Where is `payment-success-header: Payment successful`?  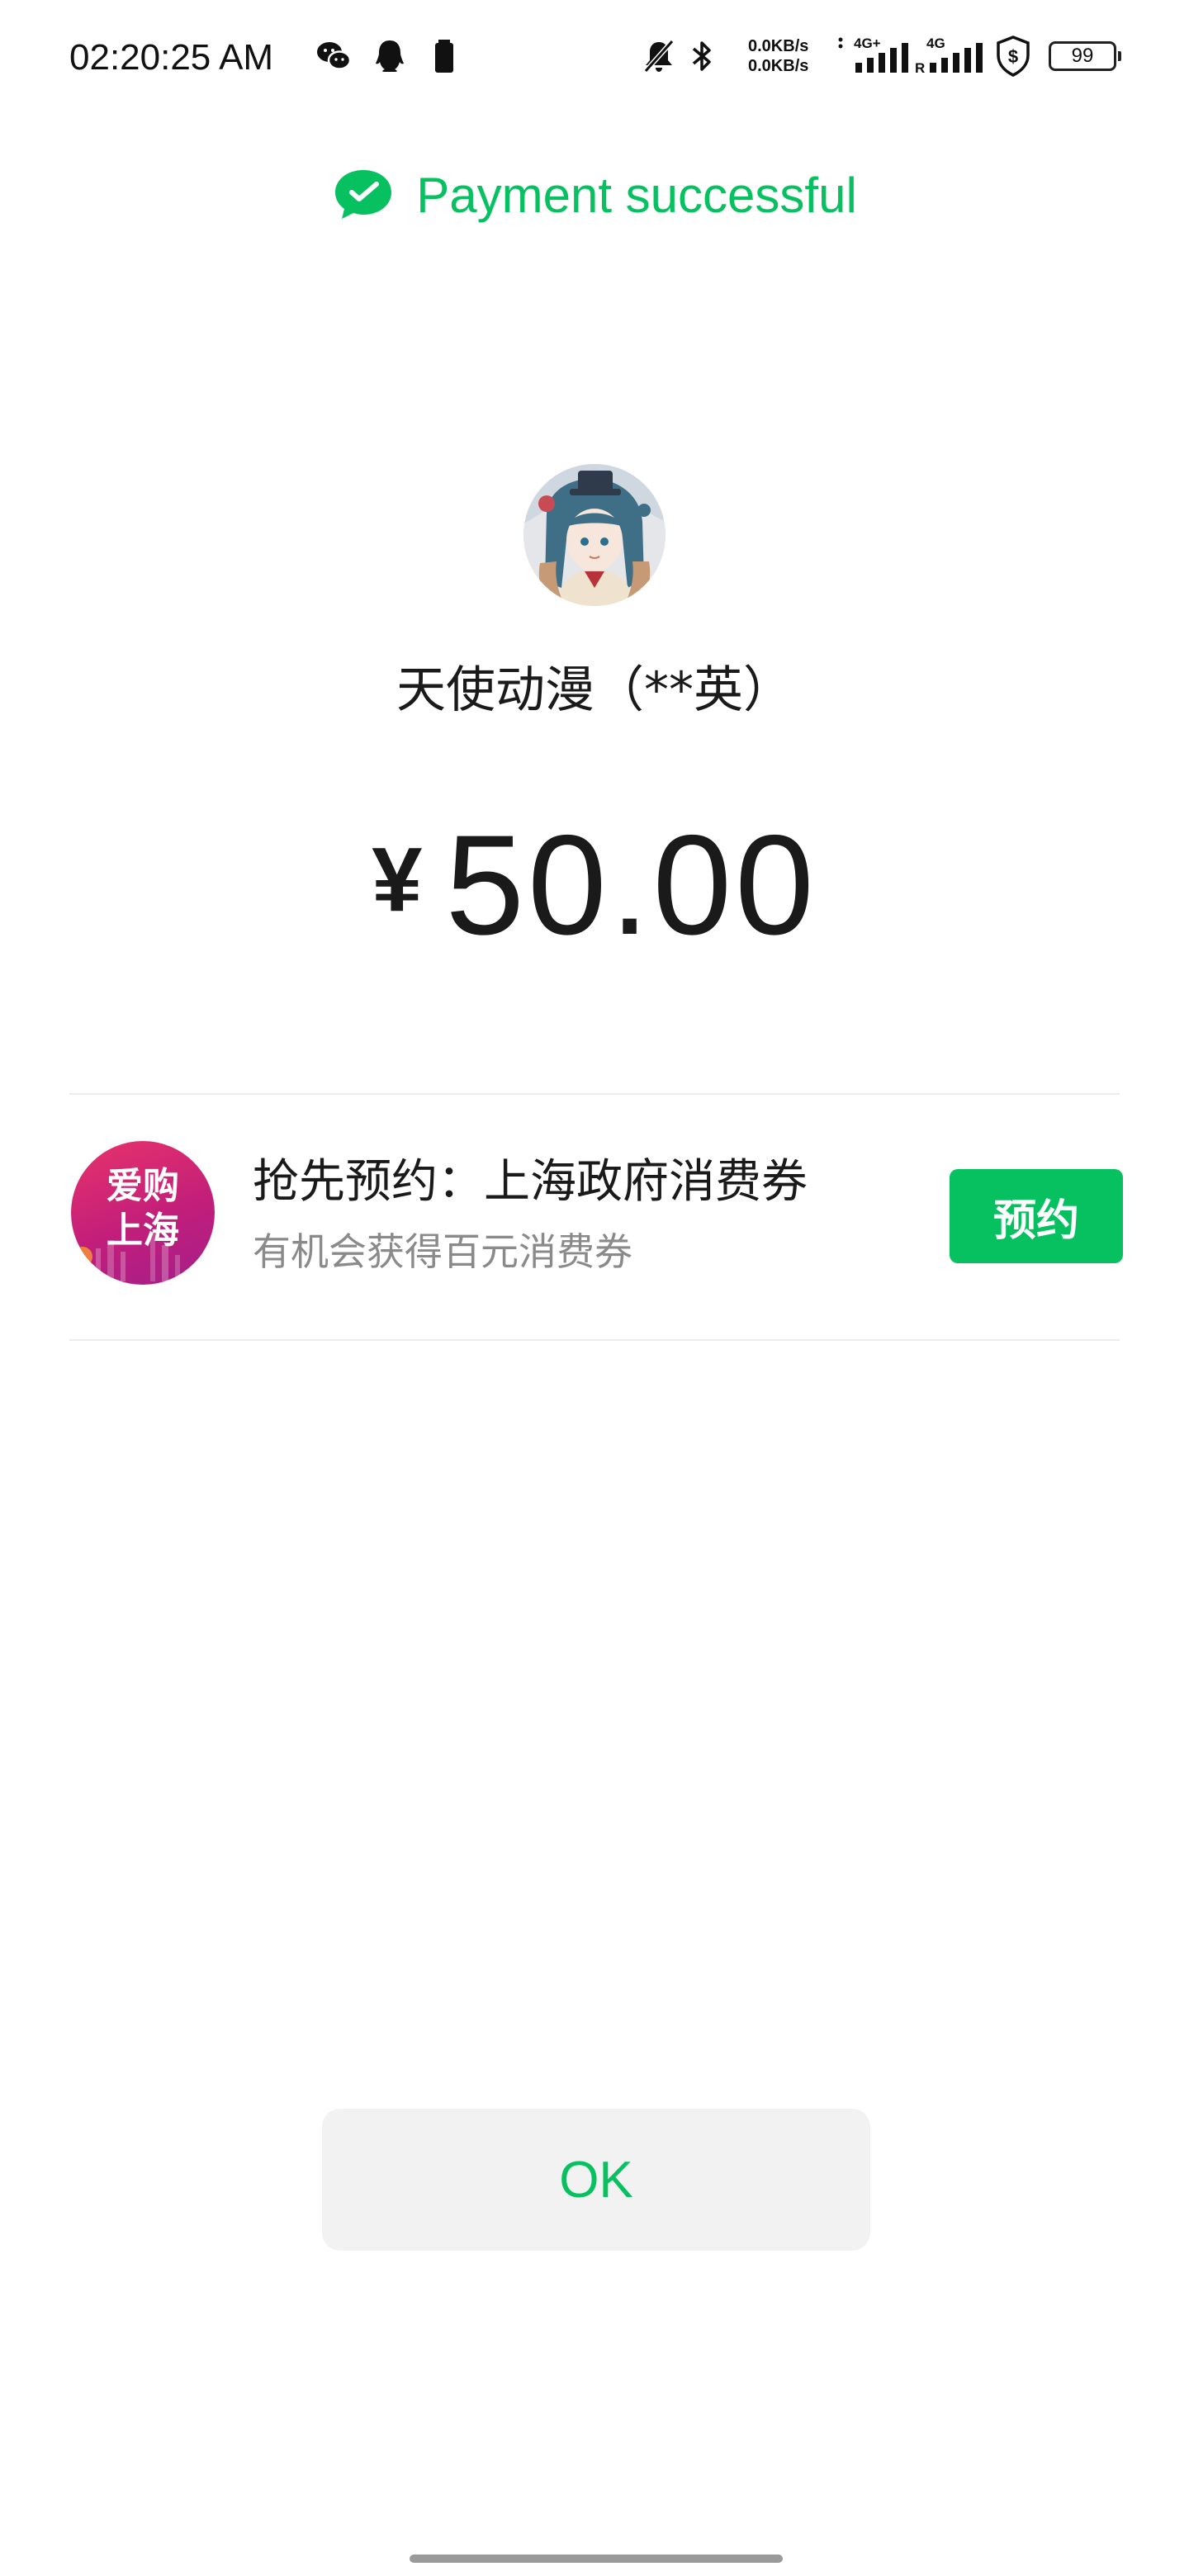
payment-success-header: Payment successful is located at coordinates (594, 195).